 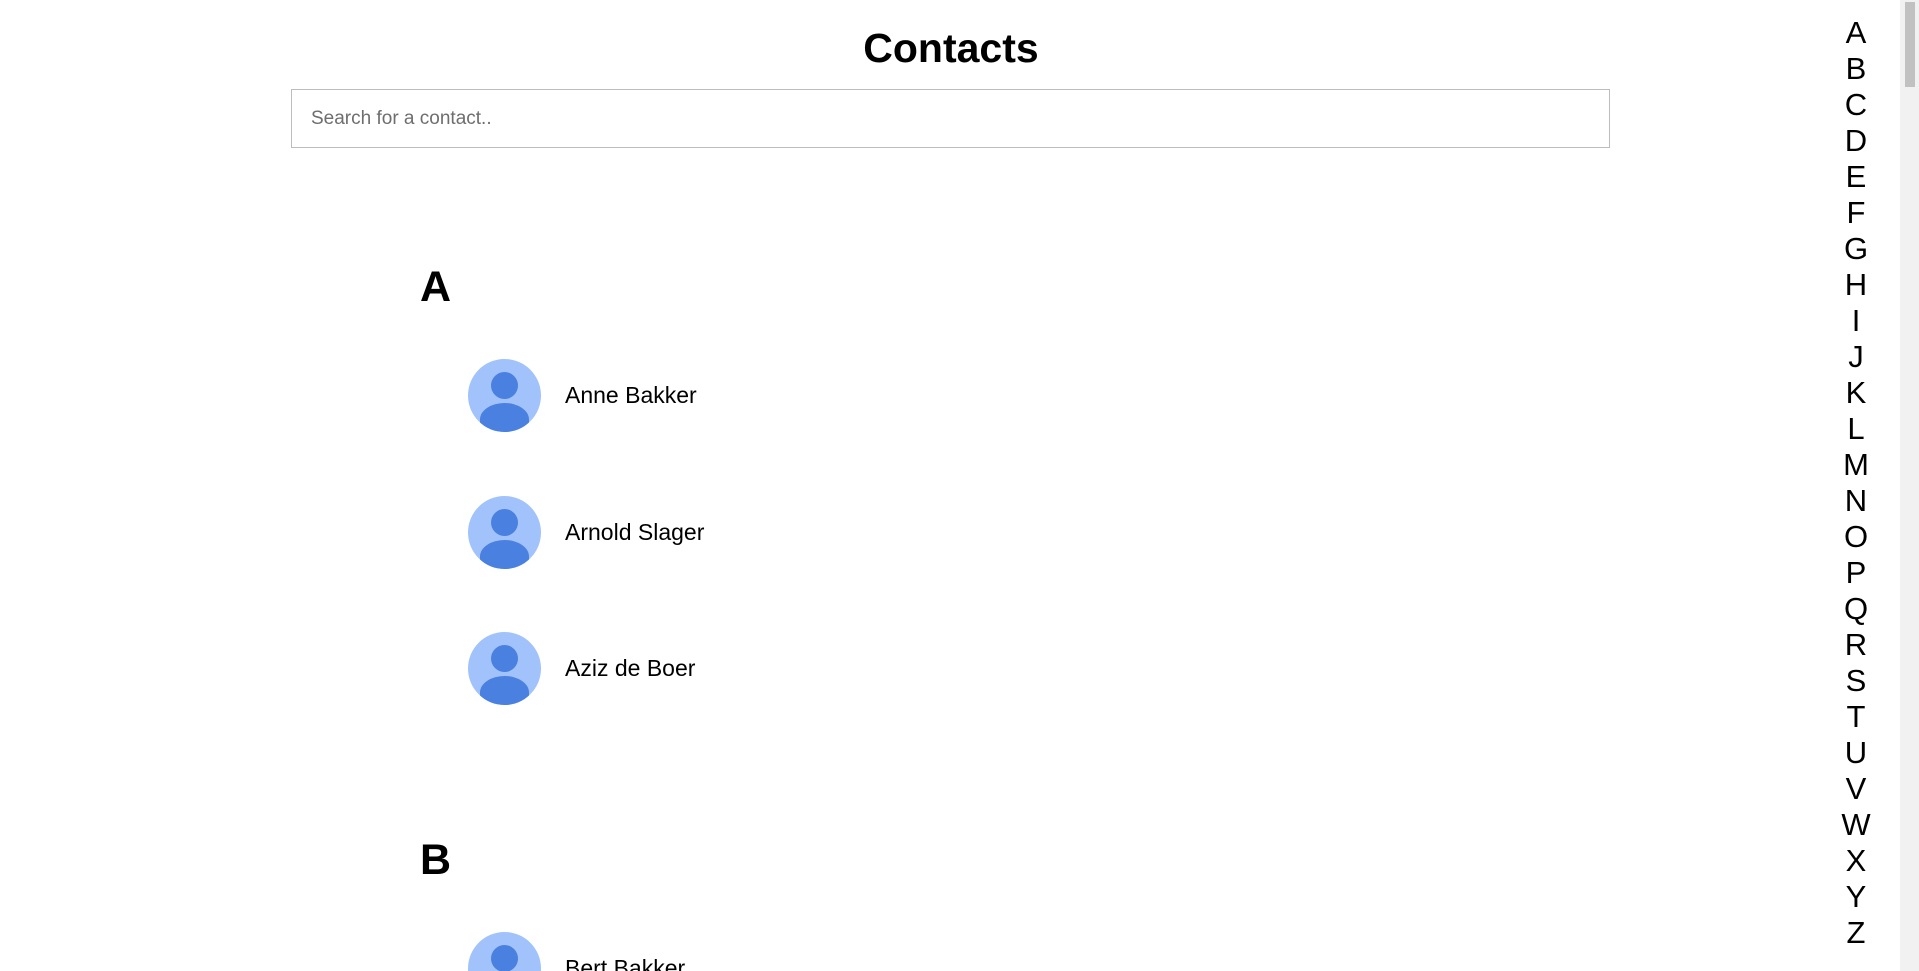 I want to click on scrollbar-thumb, so click(x=1910, y=44).